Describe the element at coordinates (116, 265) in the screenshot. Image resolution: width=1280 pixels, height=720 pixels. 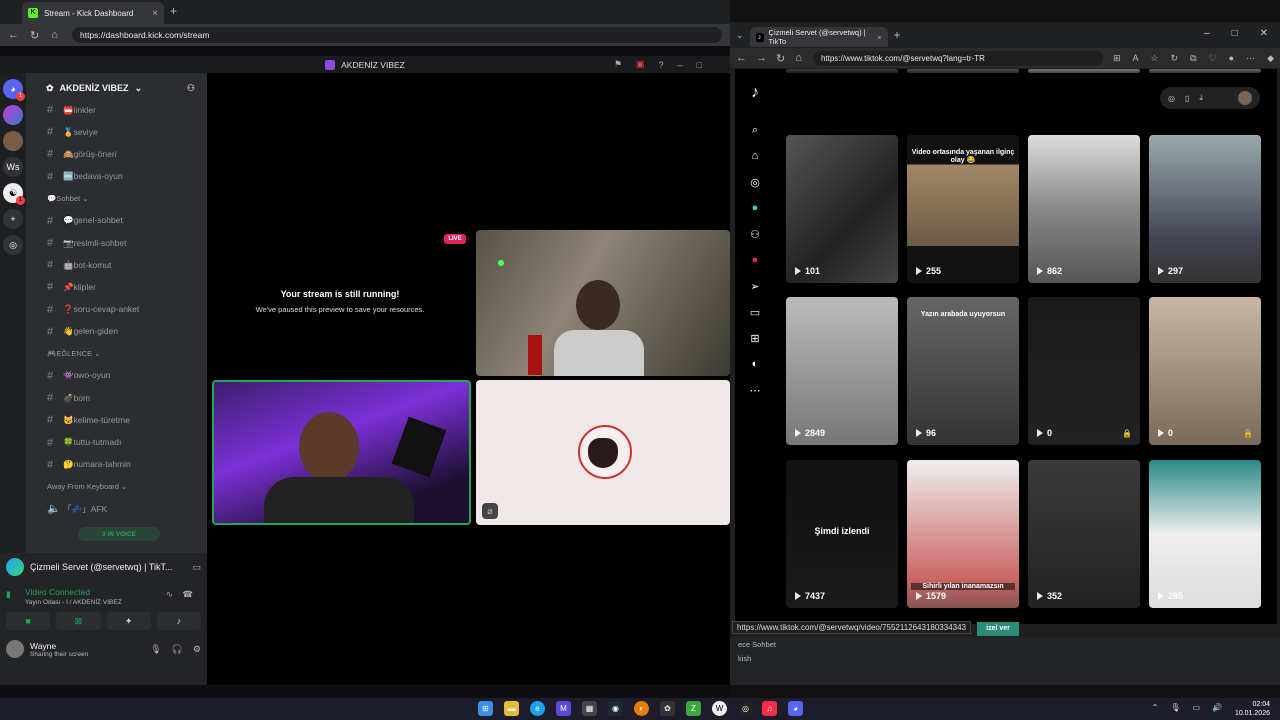
I see `channel-item: # 🤖bot-komut` at that location.